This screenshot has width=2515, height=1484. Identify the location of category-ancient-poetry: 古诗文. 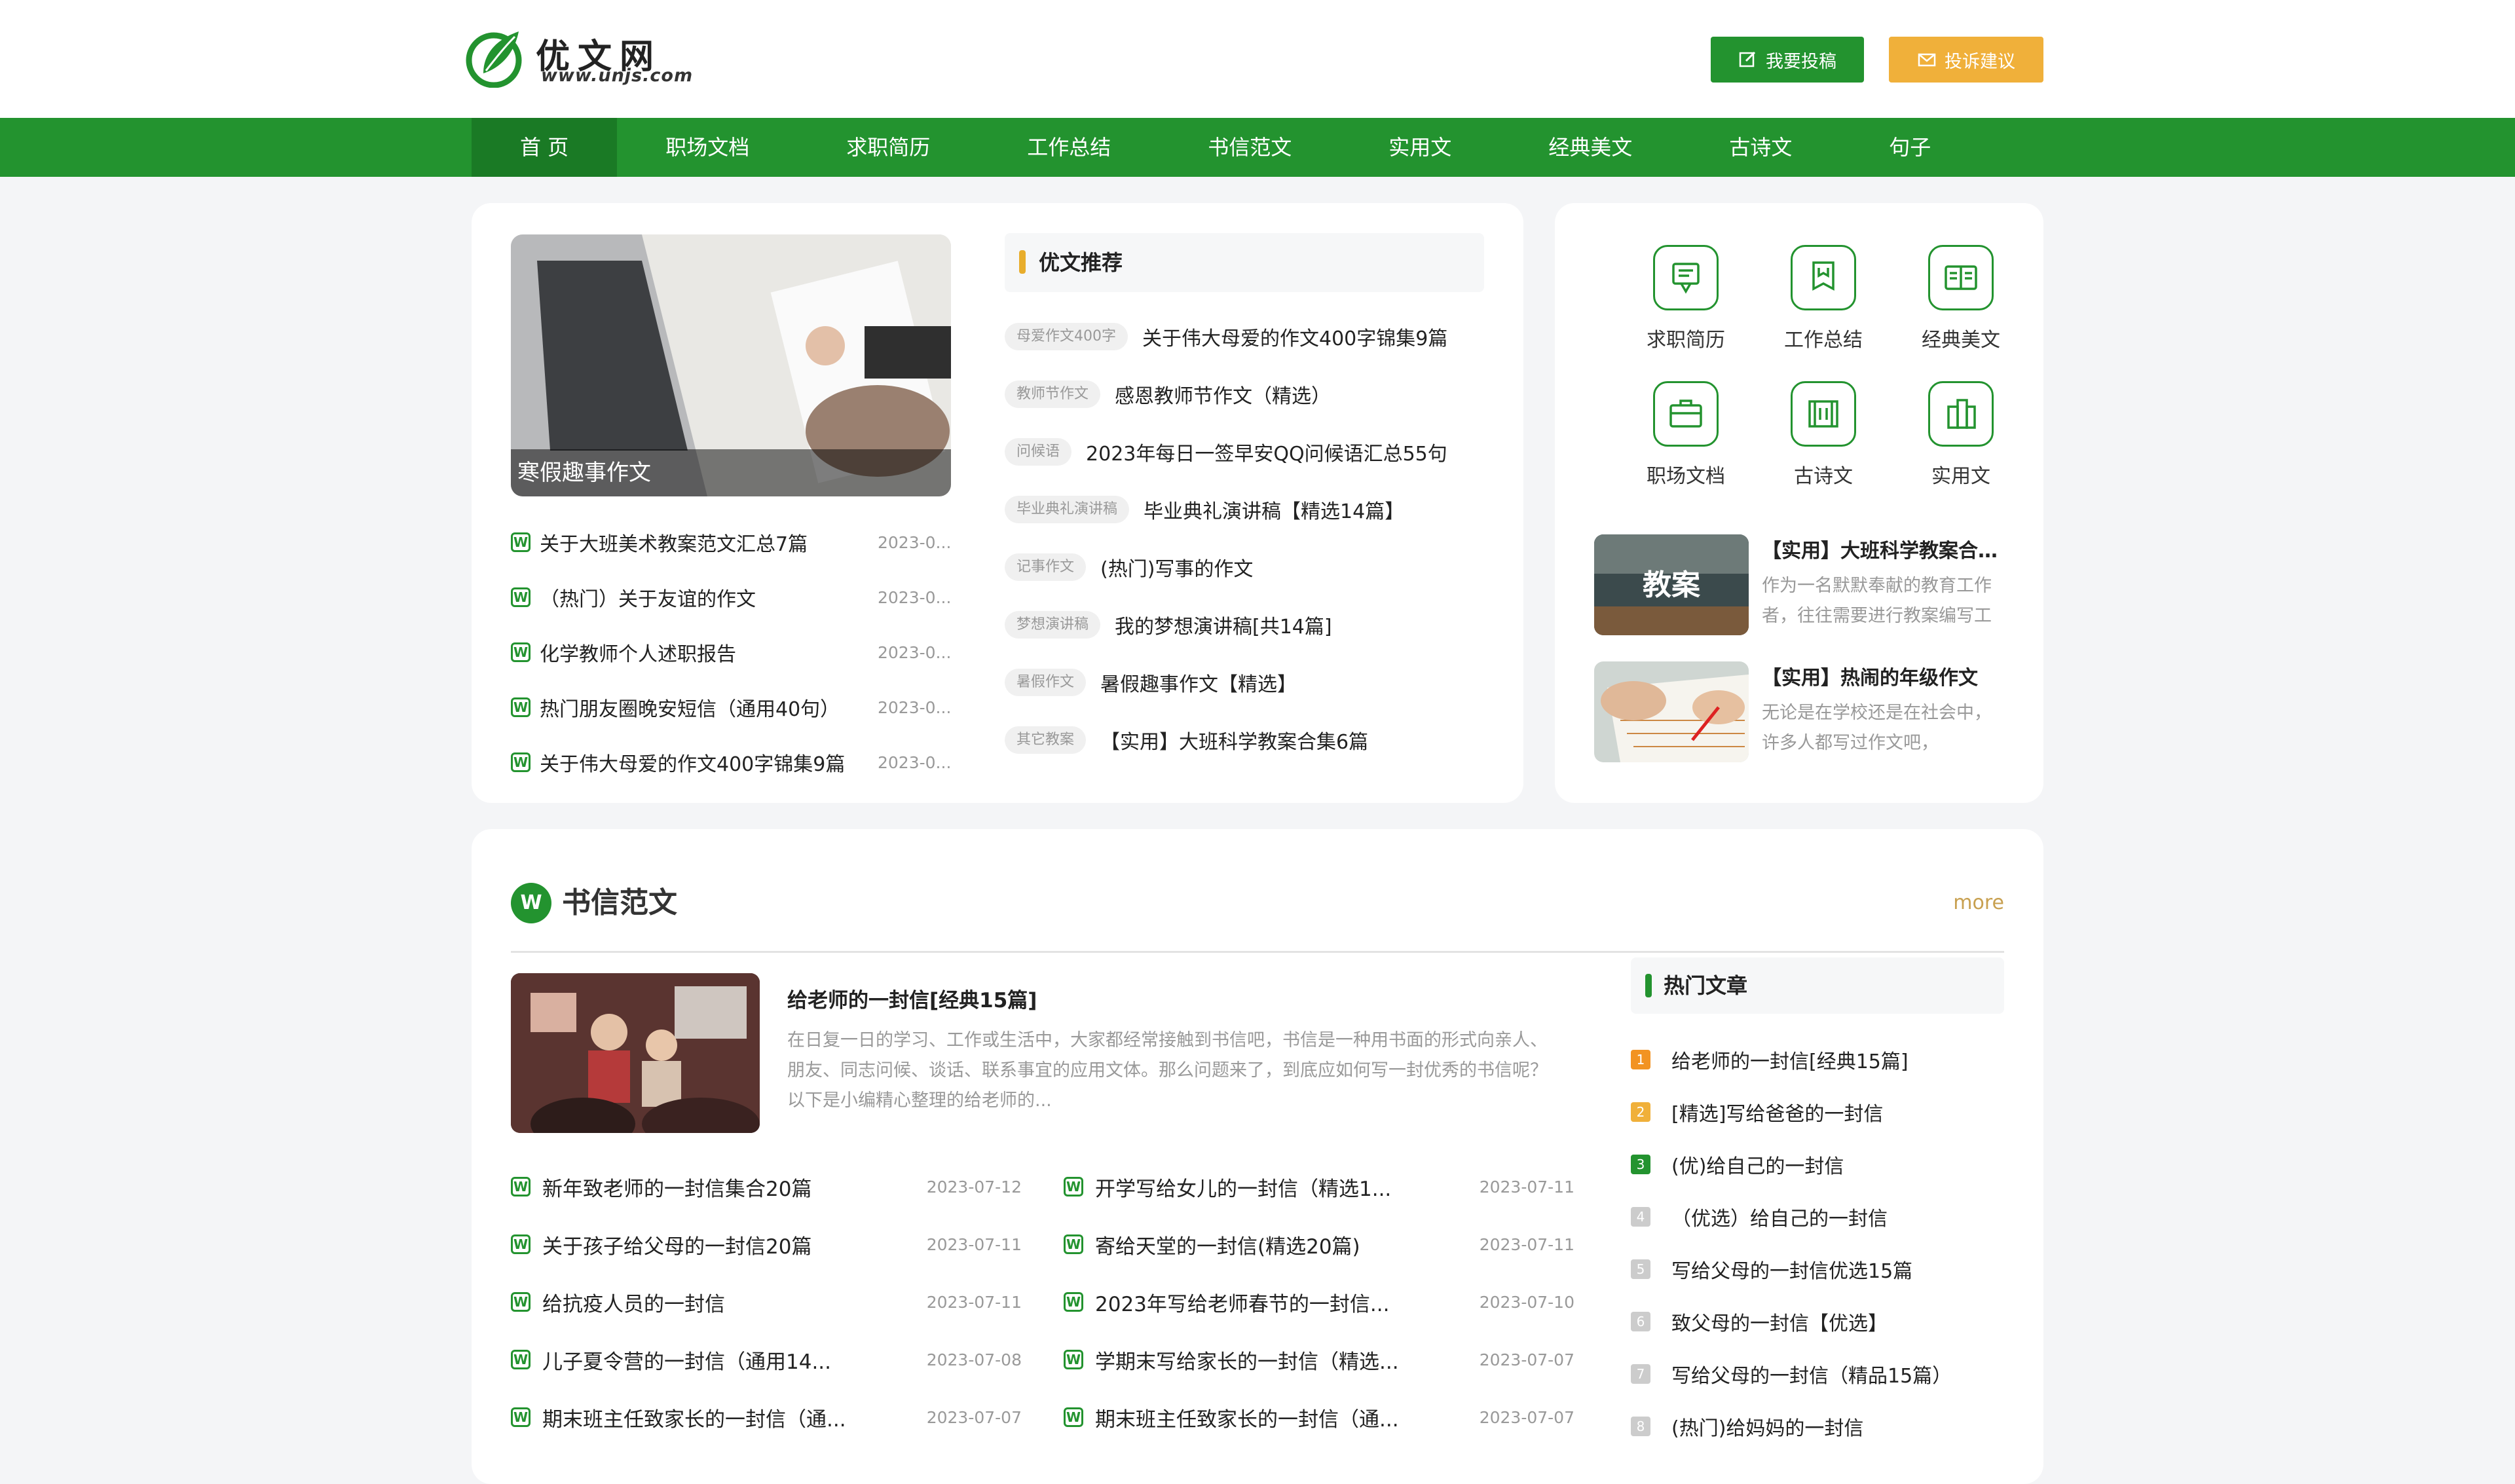
(1823, 435).